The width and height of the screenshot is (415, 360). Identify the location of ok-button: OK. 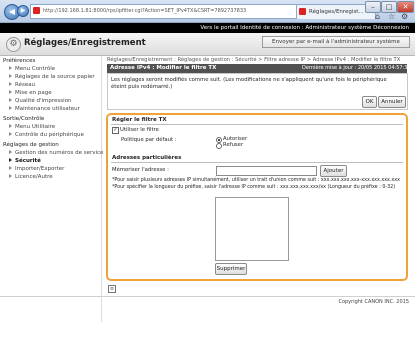
(369, 102).